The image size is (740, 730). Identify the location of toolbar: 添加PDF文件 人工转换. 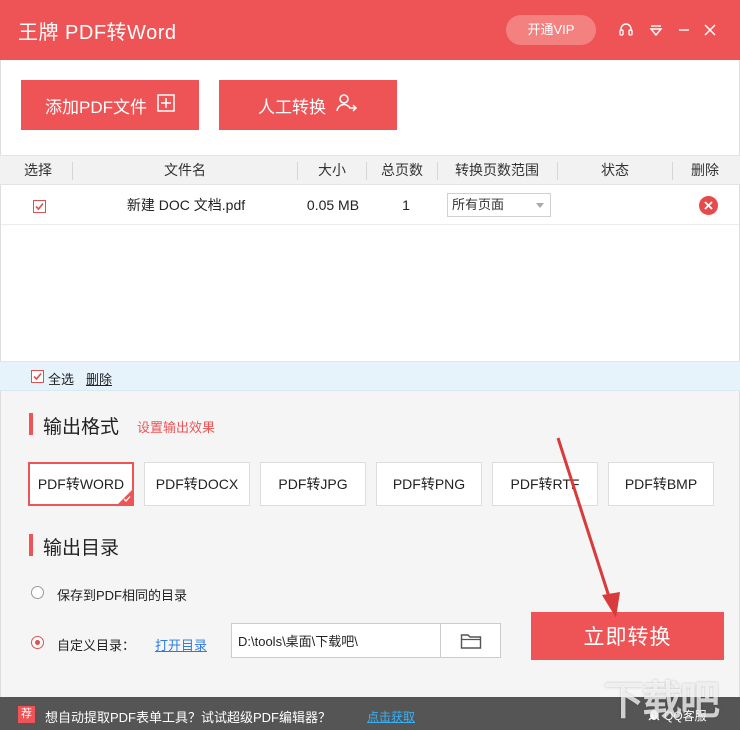
(370, 107).